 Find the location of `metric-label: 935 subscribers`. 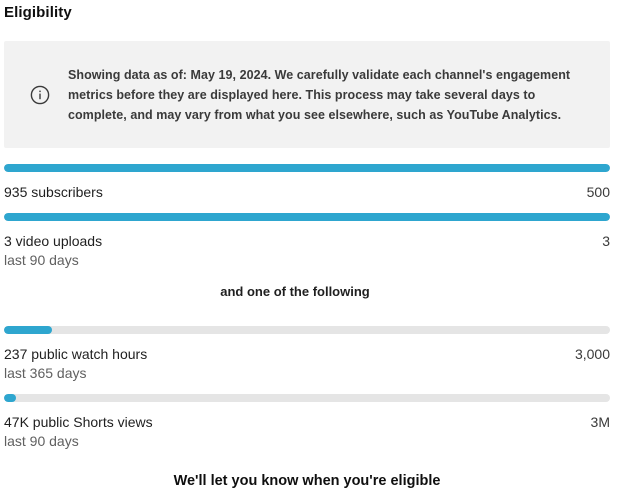

metric-label: 935 subscribers is located at coordinates (53, 192).